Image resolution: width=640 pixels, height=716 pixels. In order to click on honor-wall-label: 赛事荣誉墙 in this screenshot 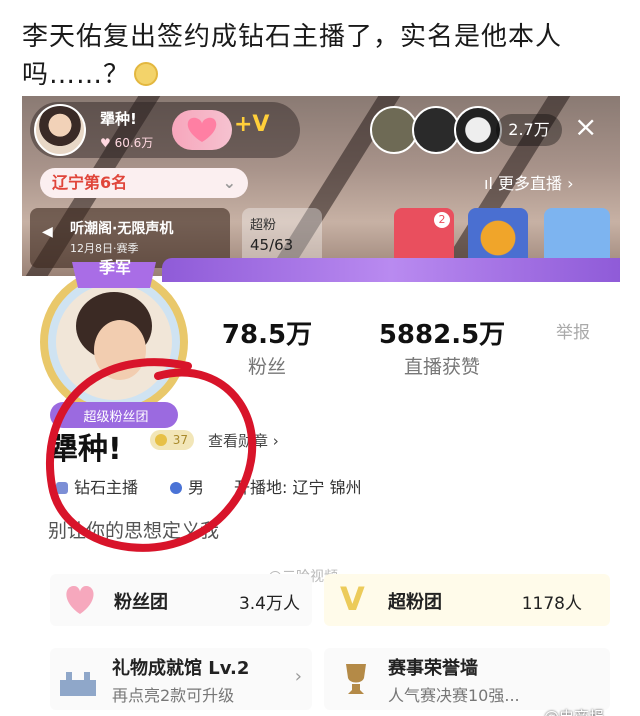, I will do `click(433, 668)`.